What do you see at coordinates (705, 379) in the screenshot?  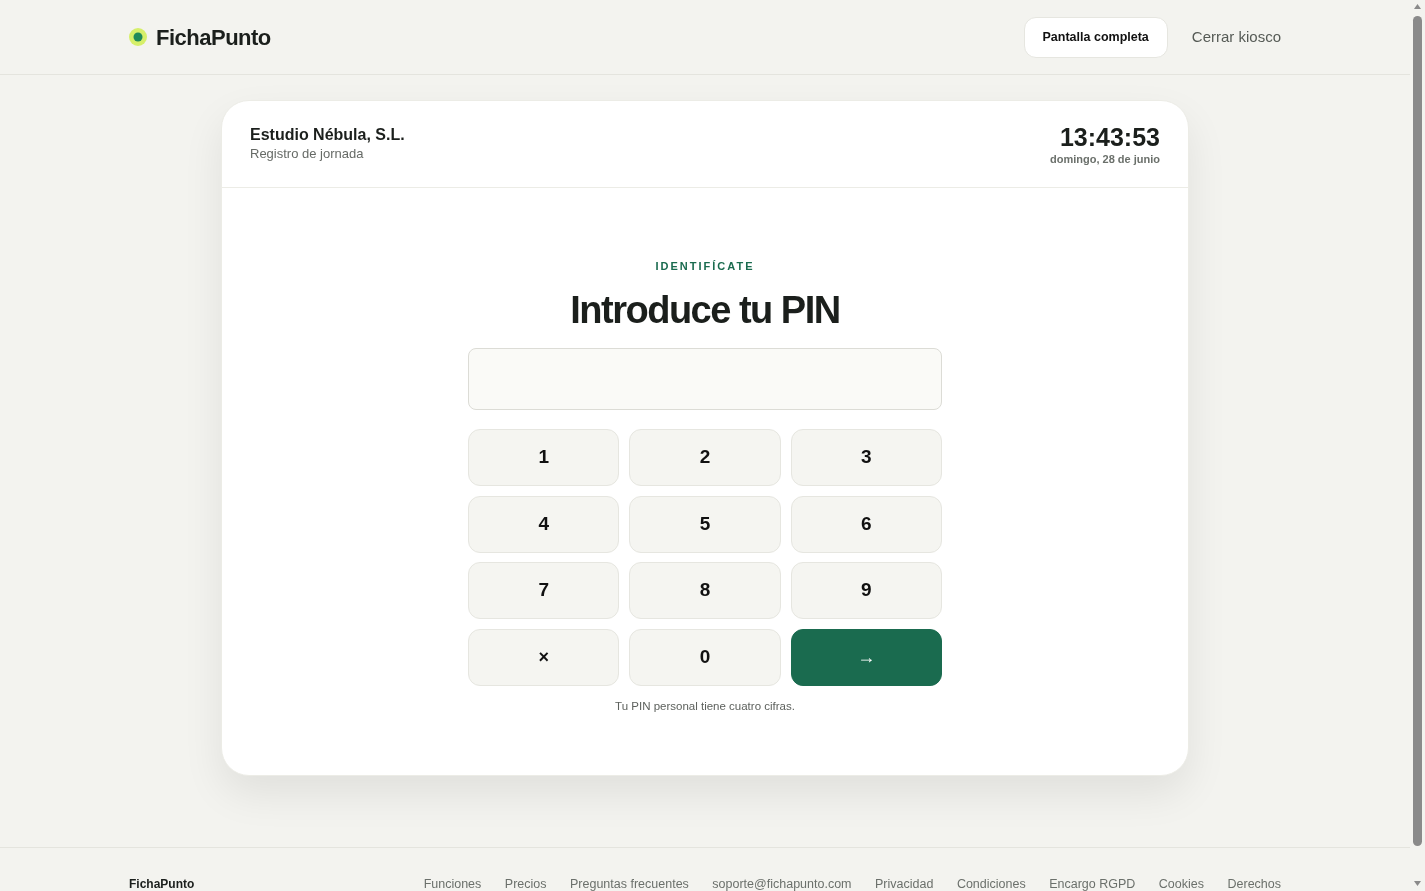 I see `pin-input-field` at bounding box center [705, 379].